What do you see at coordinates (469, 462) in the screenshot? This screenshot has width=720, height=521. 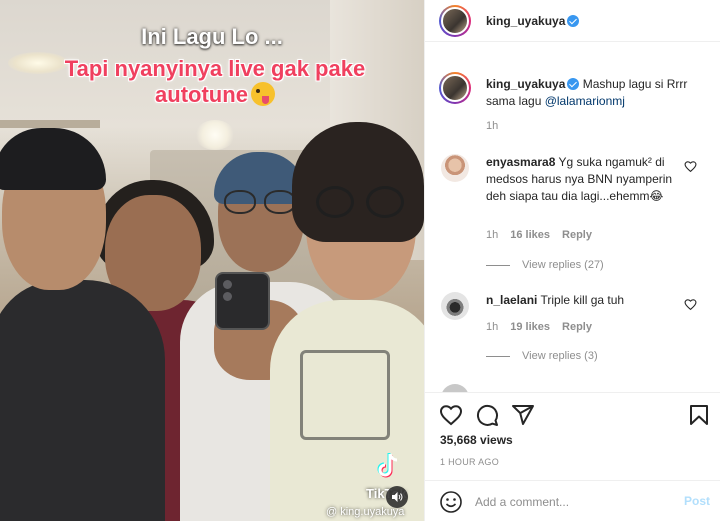 I see `post-timestamp: 1 HOUR AGO` at bounding box center [469, 462].